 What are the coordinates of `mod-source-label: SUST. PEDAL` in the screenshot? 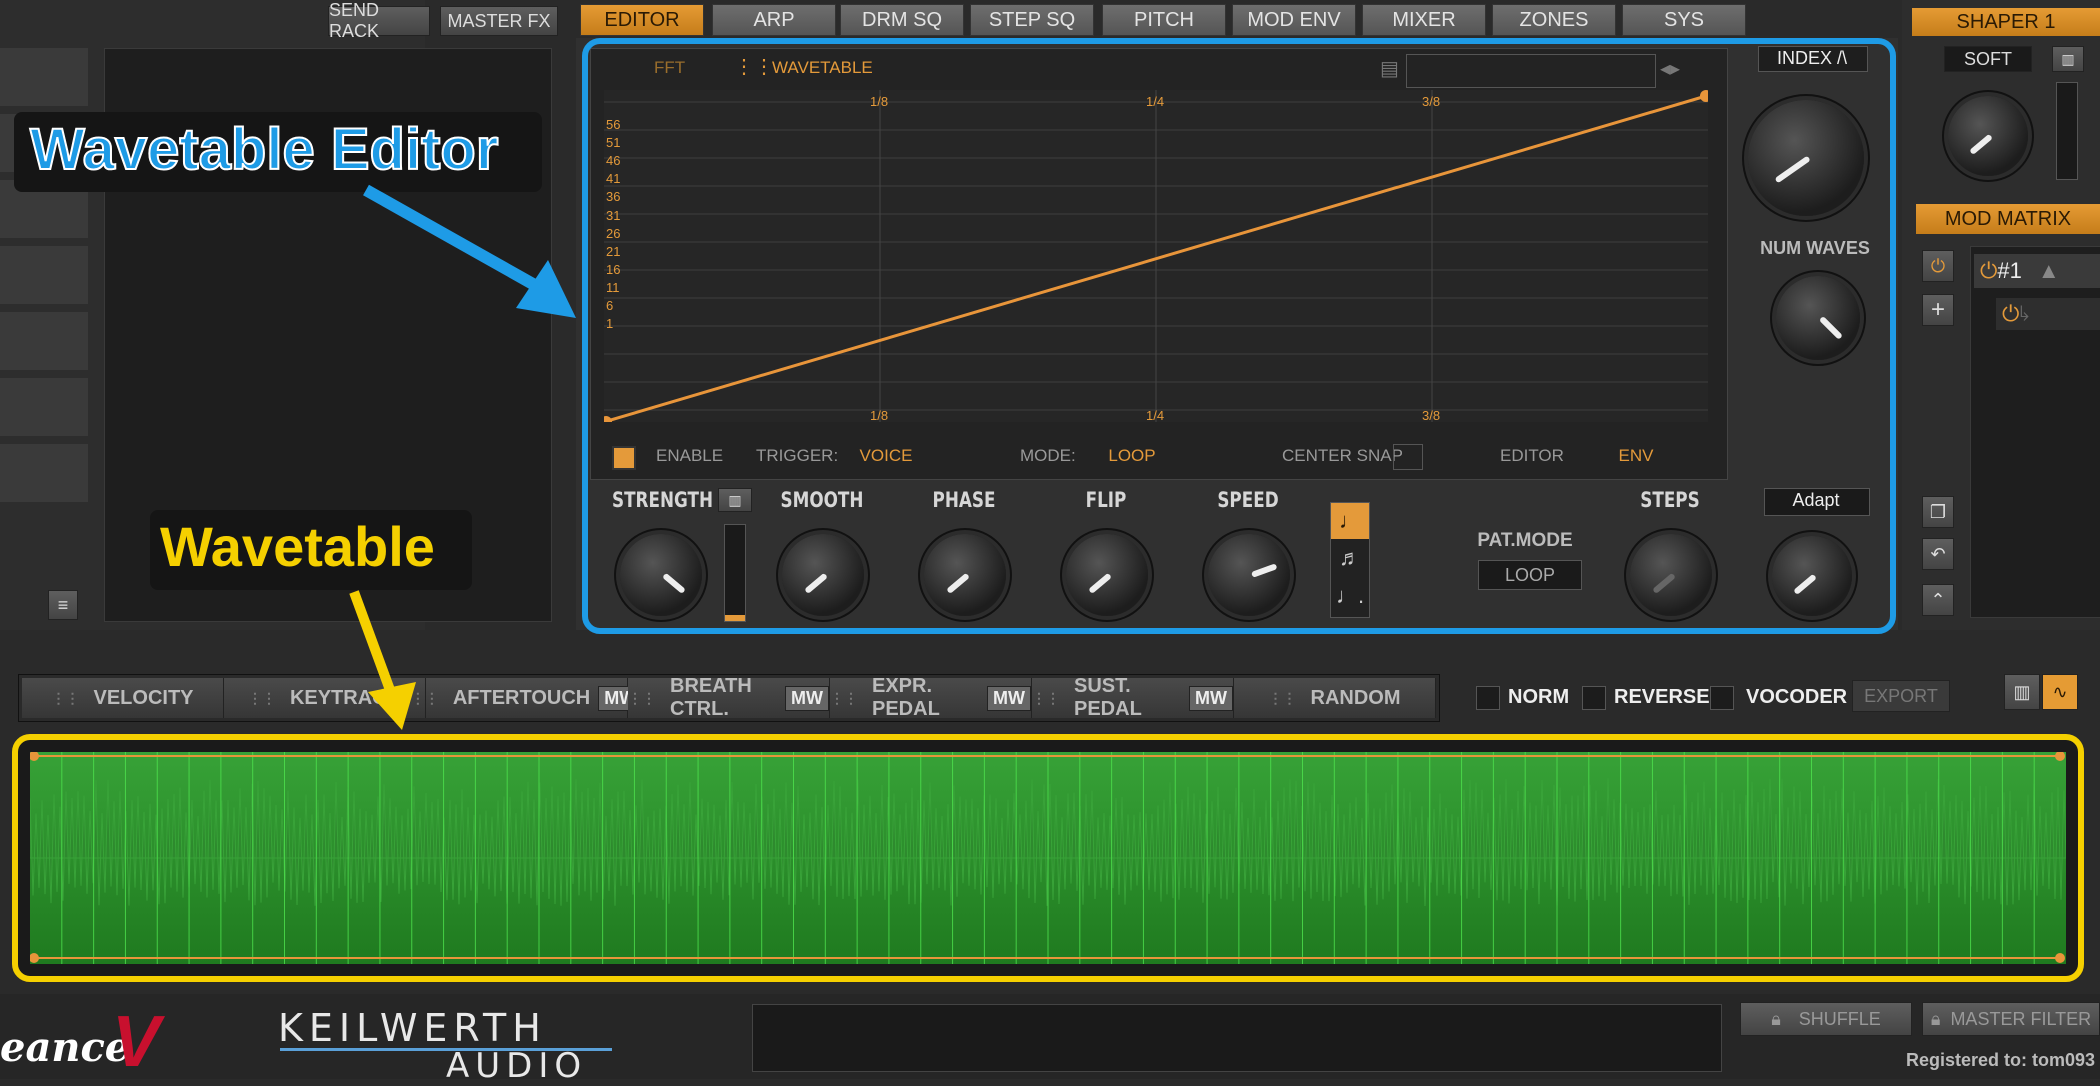 It's located at (1108, 697).